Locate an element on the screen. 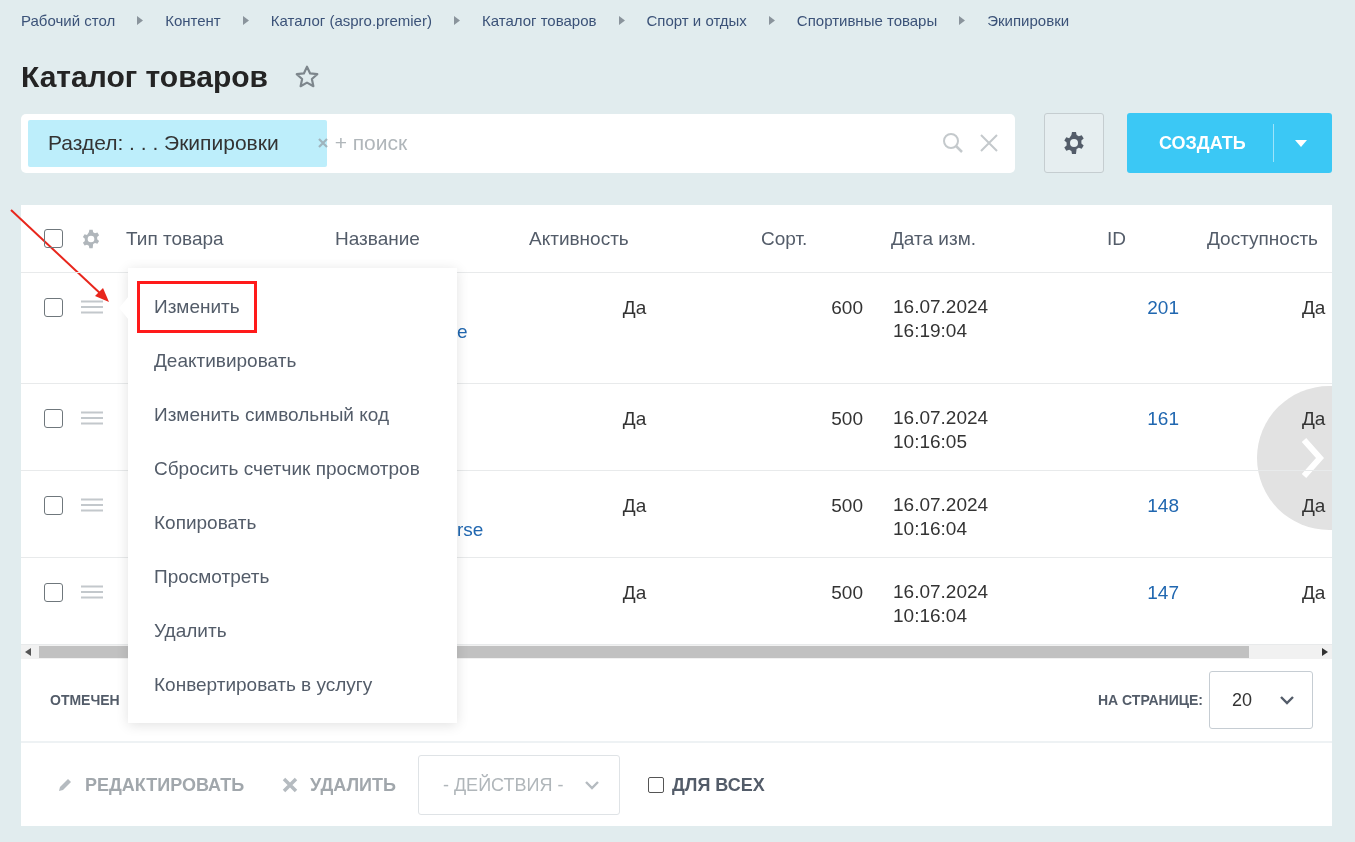 Image resolution: width=1355 pixels, height=842 pixels. id-link: 147 is located at coordinates (1163, 592).